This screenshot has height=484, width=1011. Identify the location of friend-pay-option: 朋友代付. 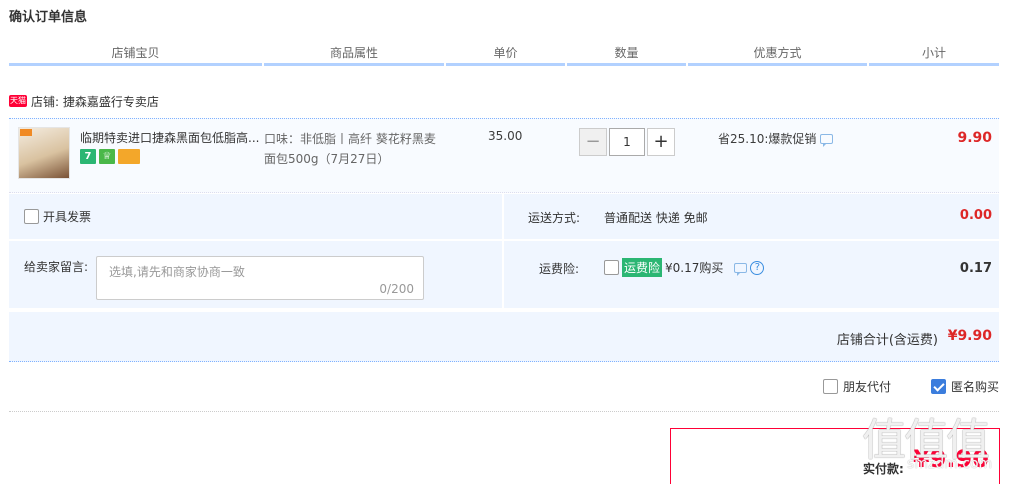
(857, 386).